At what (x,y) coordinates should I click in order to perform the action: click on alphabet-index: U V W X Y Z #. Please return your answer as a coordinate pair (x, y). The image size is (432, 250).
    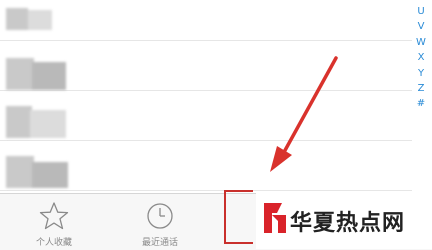
    Looking at the image, I should click on (421, 58).